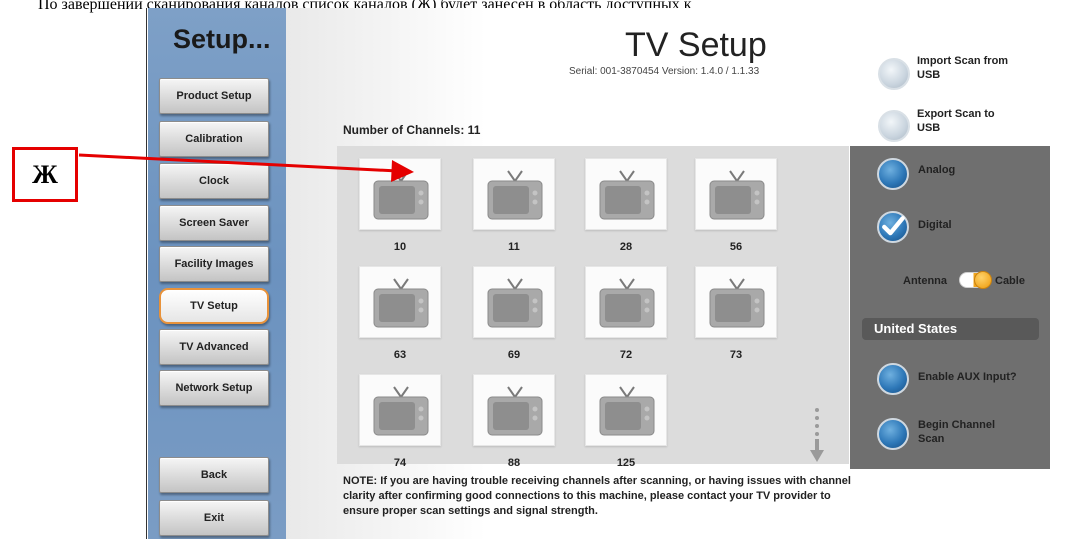  What do you see at coordinates (400, 355) in the screenshot?
I see `channel-number: 63` at bounding box center [400, 355].